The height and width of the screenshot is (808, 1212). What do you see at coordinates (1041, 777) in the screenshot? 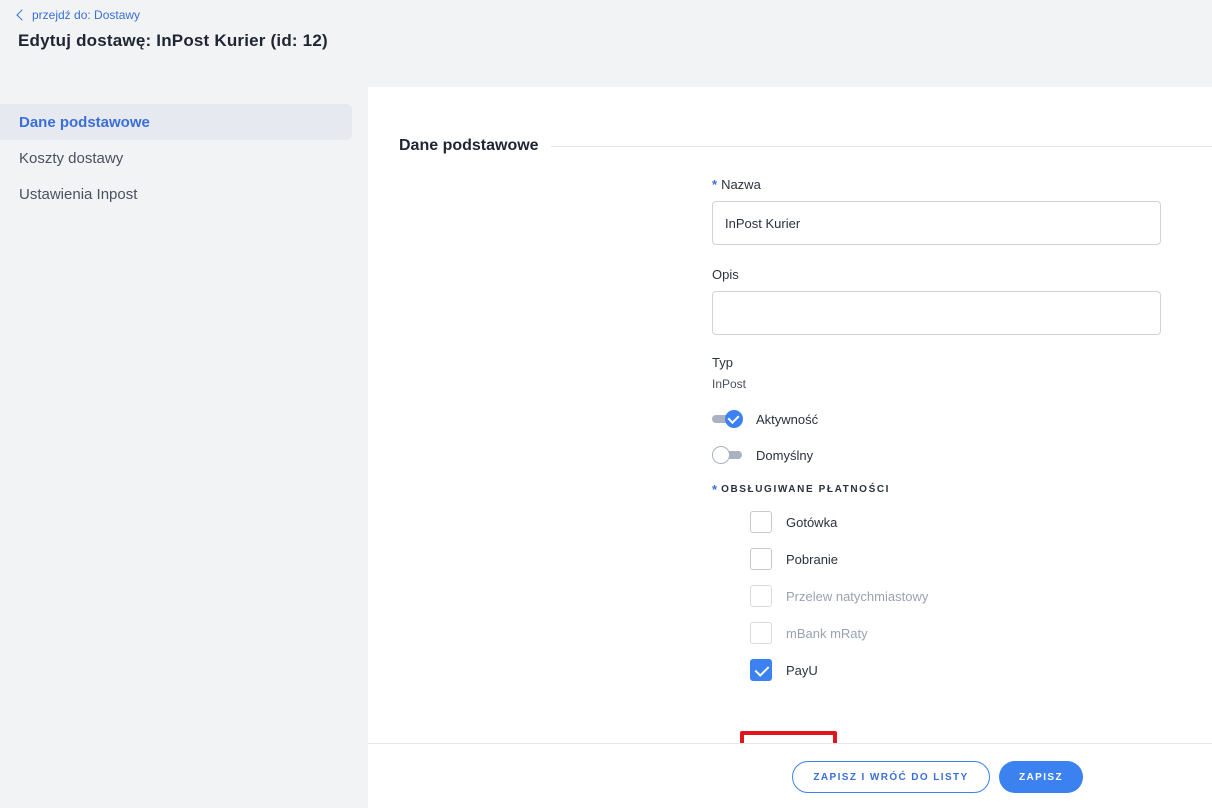
I see `save-button: ZAPISZ` at bounding box center [1041, 777].